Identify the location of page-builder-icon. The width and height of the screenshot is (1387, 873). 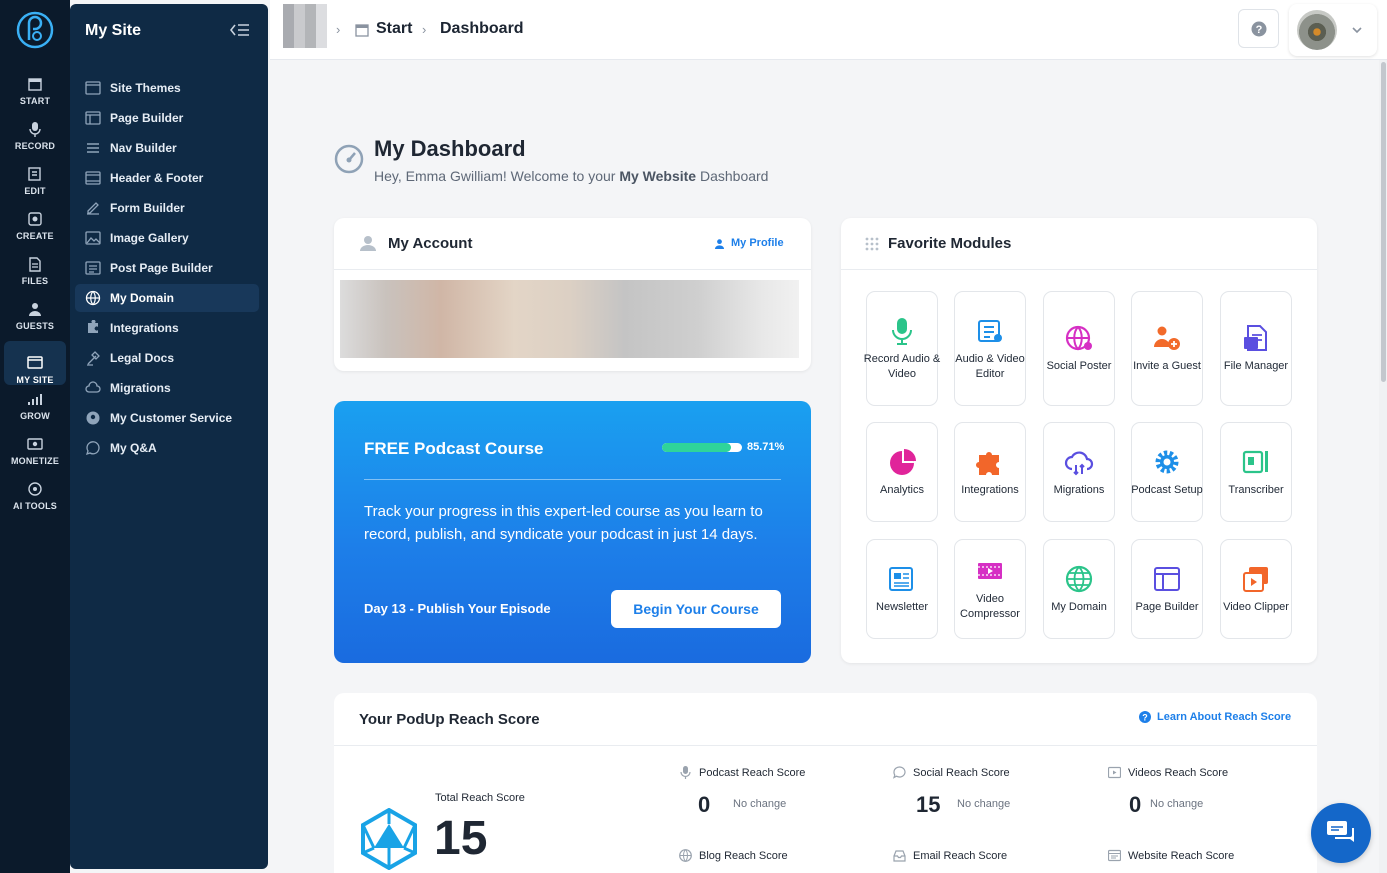
(93, 118).